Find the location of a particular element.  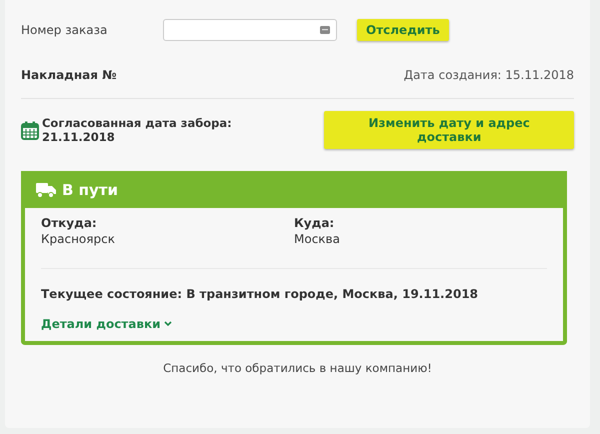

from-city: Красноярск is located at coordinates (78, 239).